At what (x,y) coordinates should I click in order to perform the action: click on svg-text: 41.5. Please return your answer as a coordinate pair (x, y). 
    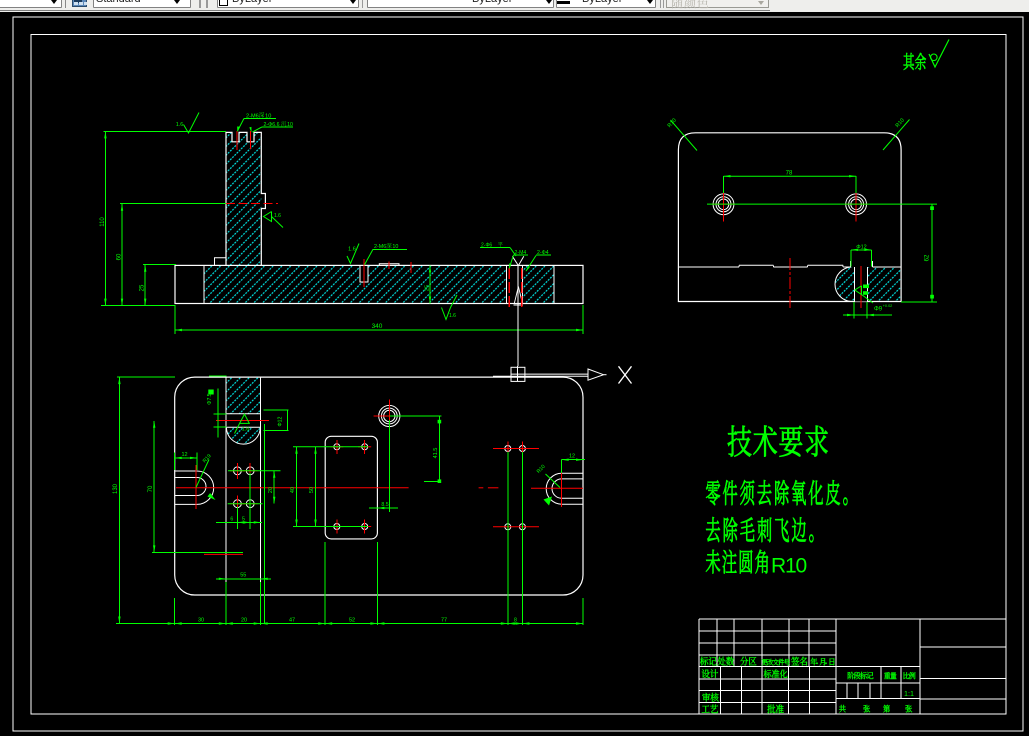
    Looking at the image, I should click on (436, 453).